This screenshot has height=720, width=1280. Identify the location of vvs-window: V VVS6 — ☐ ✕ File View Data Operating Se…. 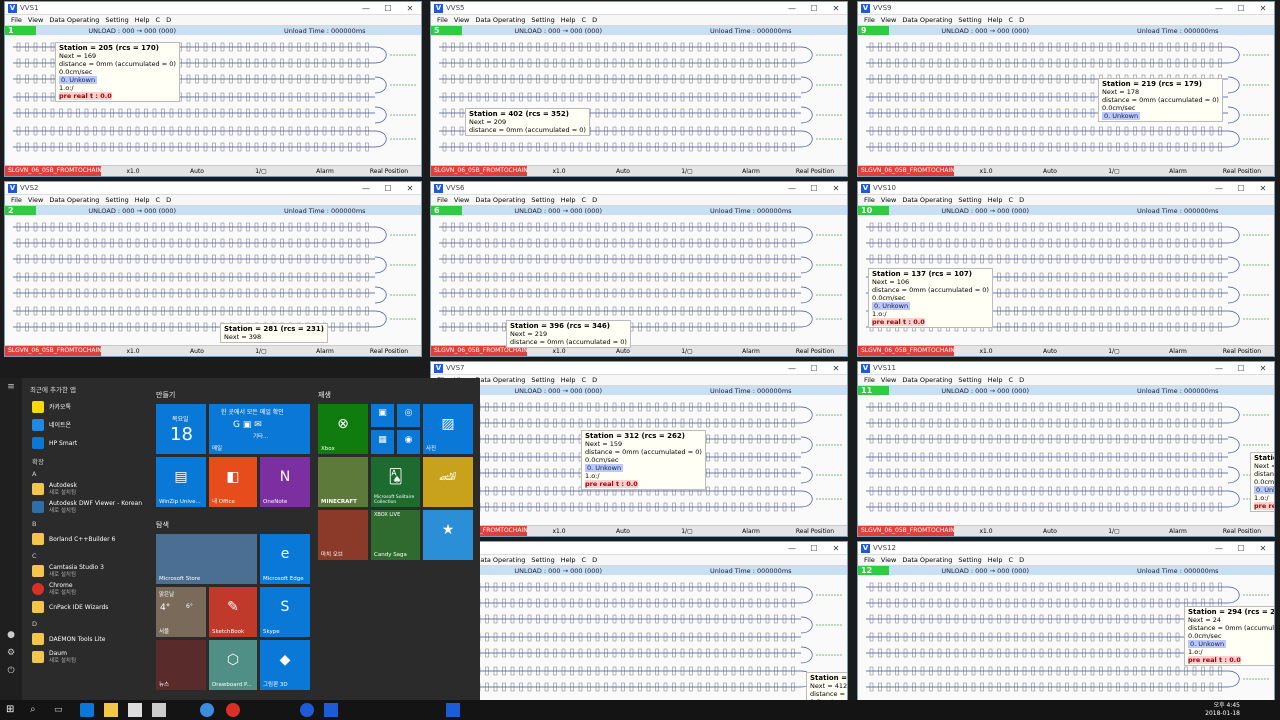
(639, 269).